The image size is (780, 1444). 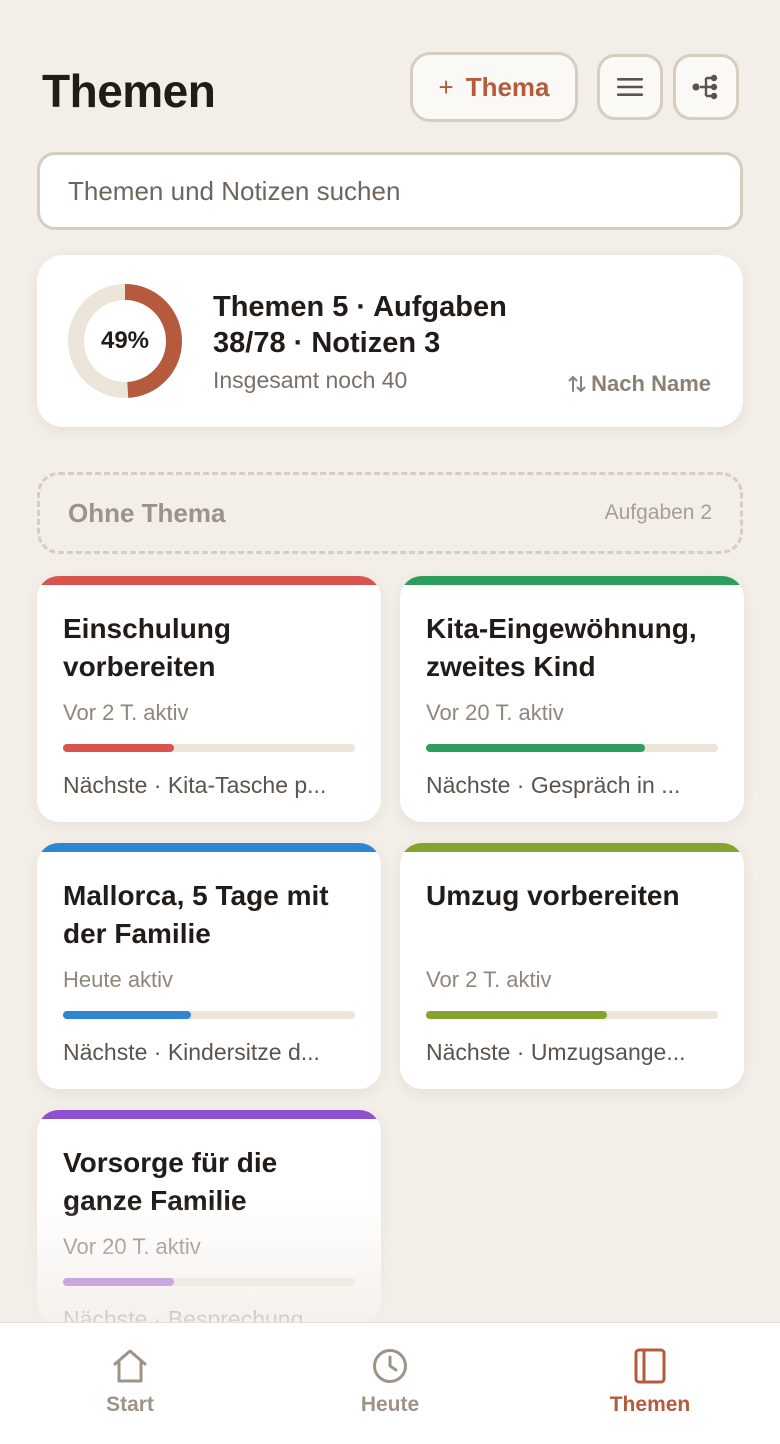 What do you see at coordinates (129, 91) in the screenshot?
I see `page-title: Themen` at bounding box center [129, 91].